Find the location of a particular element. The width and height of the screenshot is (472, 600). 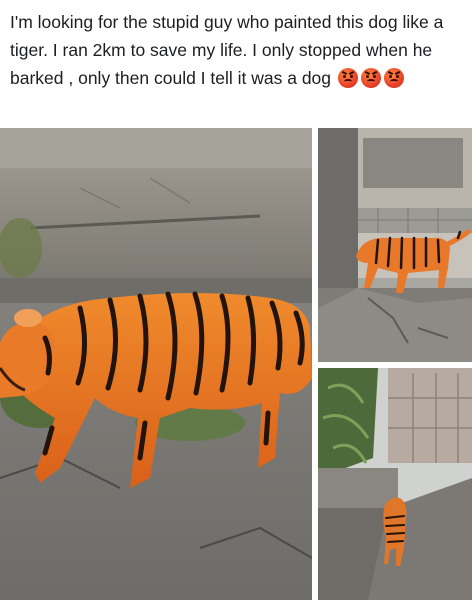

photo-top-right is located at coordinates (395, 245).